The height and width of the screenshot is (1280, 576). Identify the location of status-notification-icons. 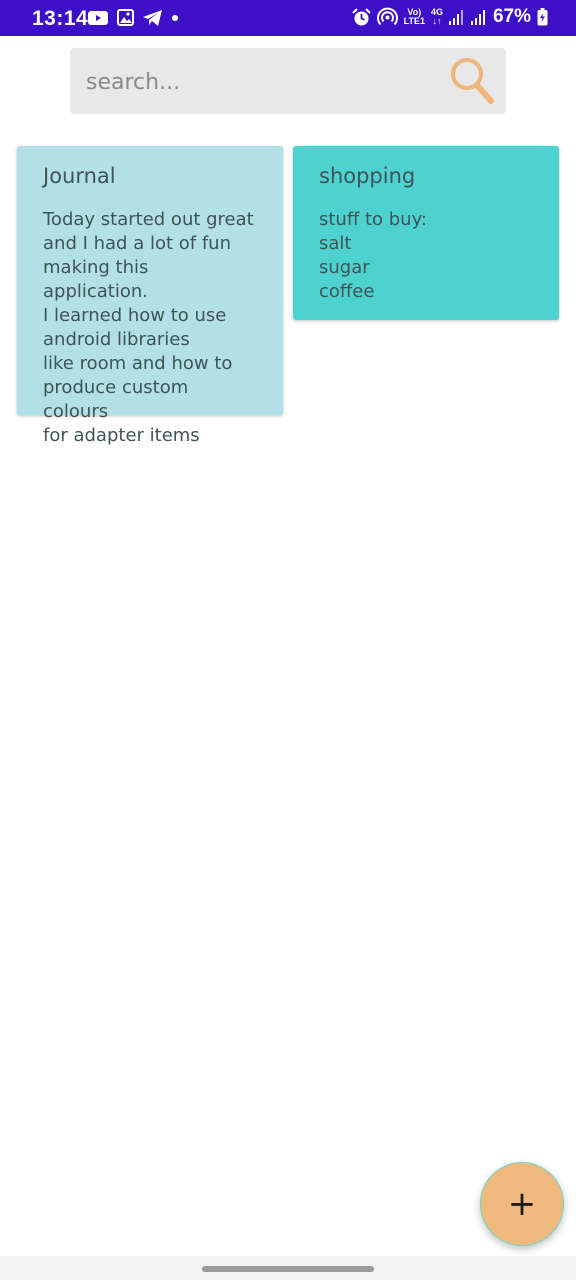
(133, 17).